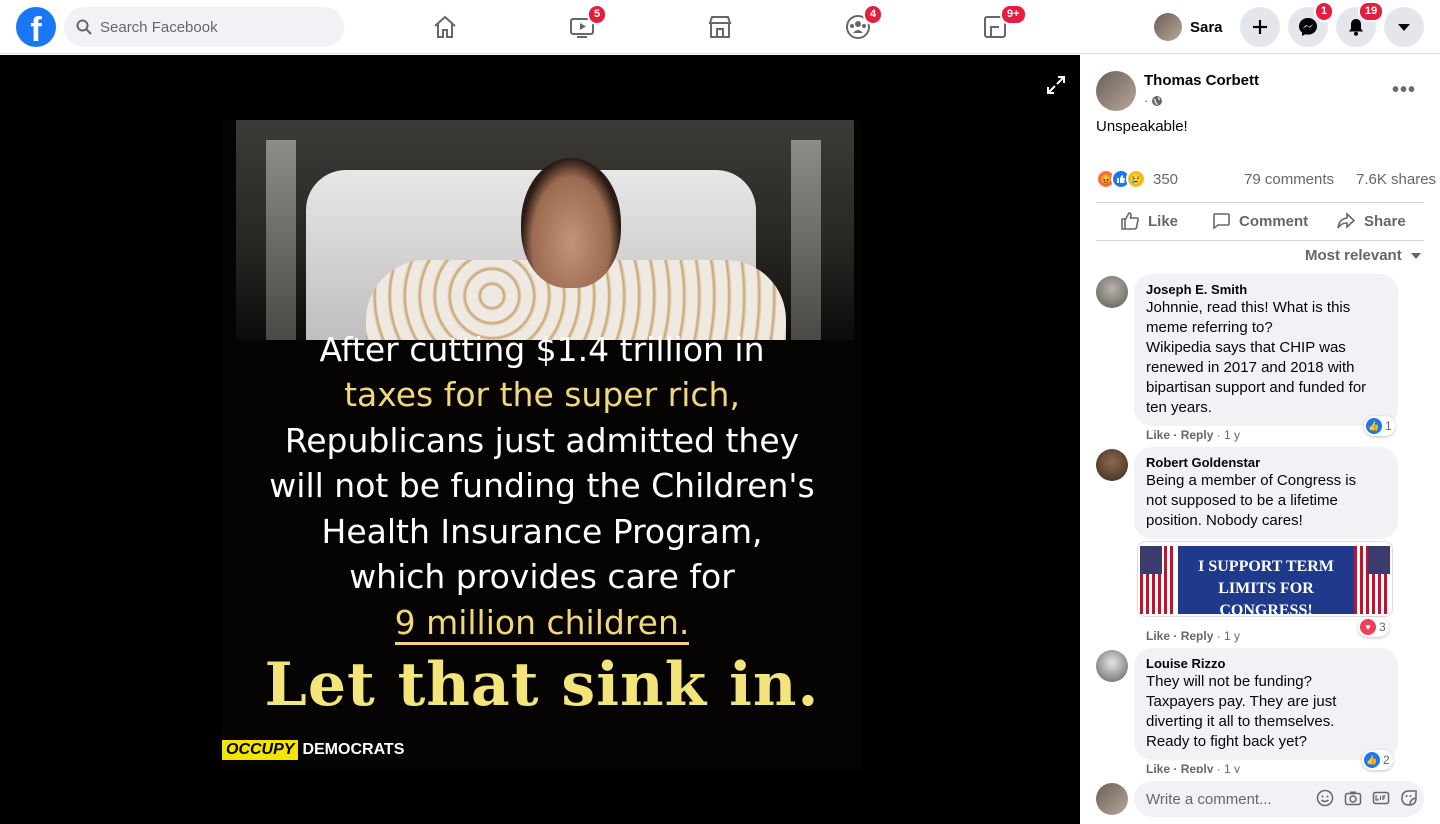  Describe the element at coordinates (210, 27) in the screenshot. I see `search-input` at that location.